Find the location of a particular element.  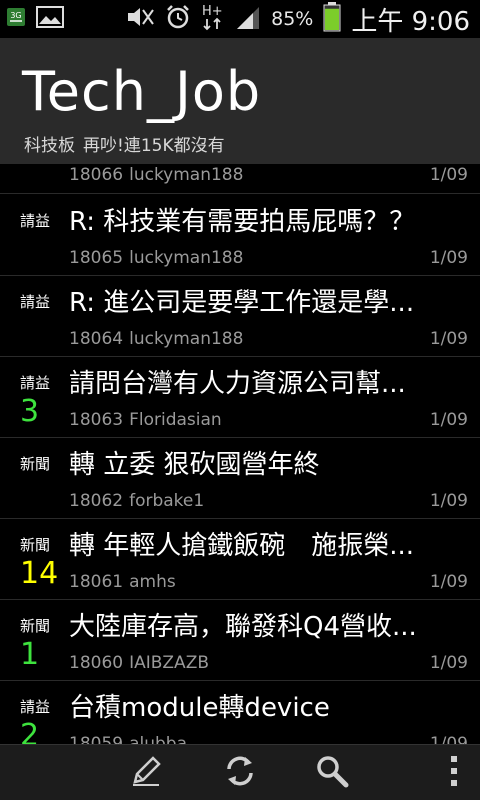

signal-icon is located at coordinates (248, 19).